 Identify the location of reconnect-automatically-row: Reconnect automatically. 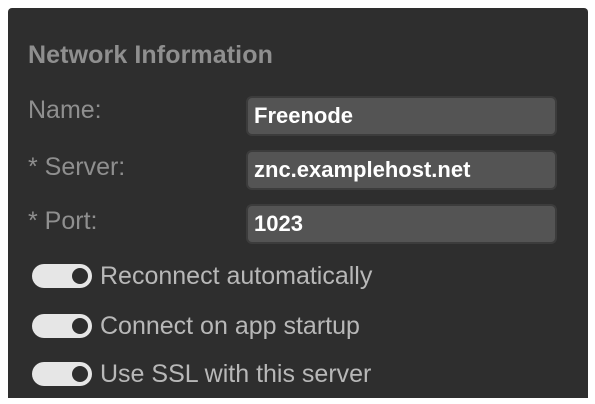
(202, 276).